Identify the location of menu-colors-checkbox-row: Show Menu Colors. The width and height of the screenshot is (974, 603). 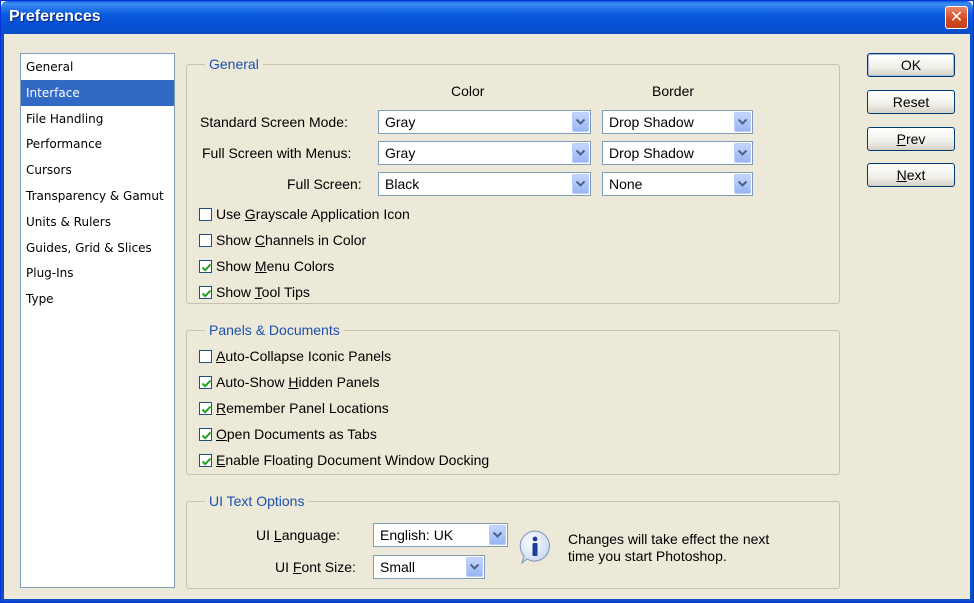
(266, 266).